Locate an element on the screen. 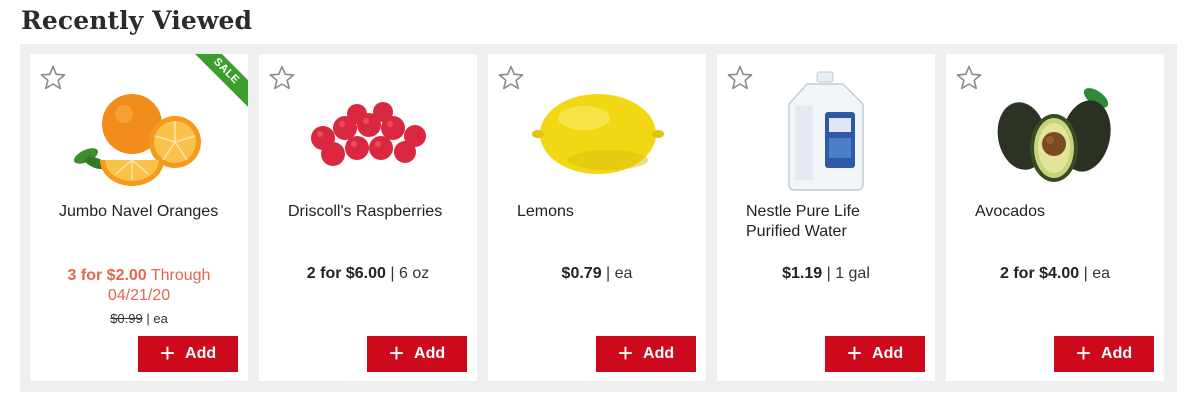  product-image-lemons is located at coordinates (597, 131).